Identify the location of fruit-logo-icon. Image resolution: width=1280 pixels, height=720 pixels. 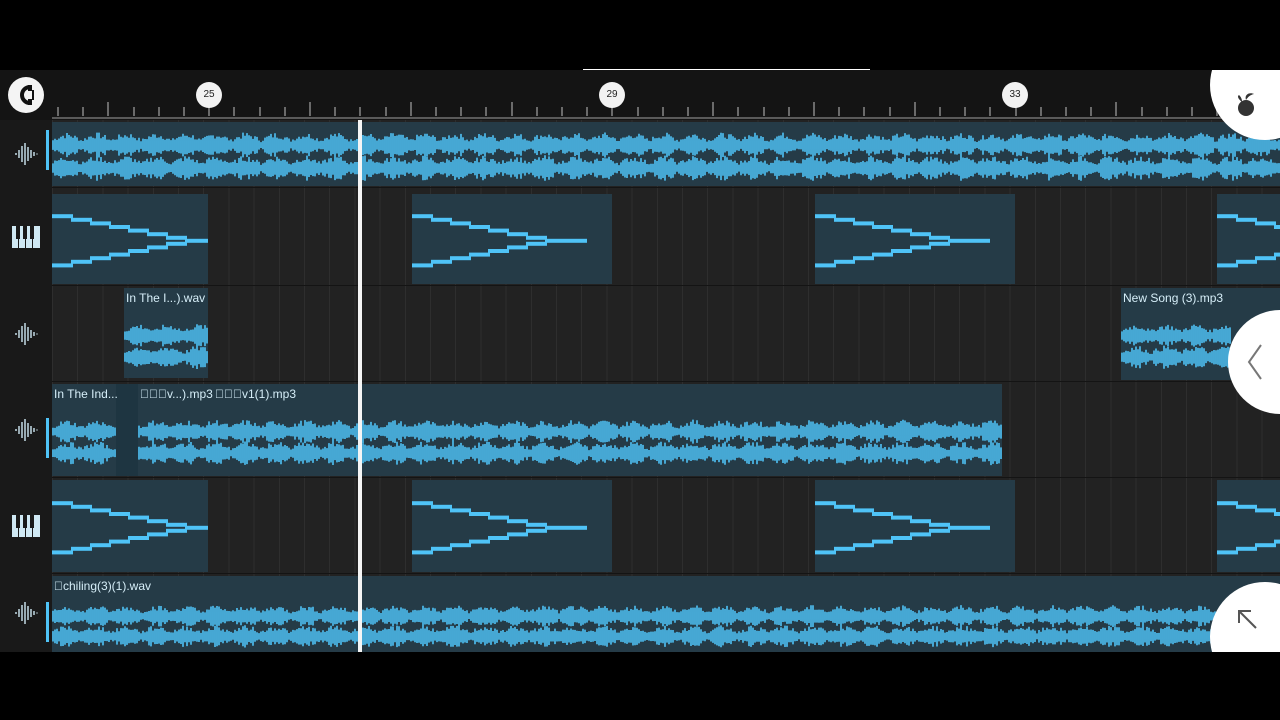
(1246, 104).